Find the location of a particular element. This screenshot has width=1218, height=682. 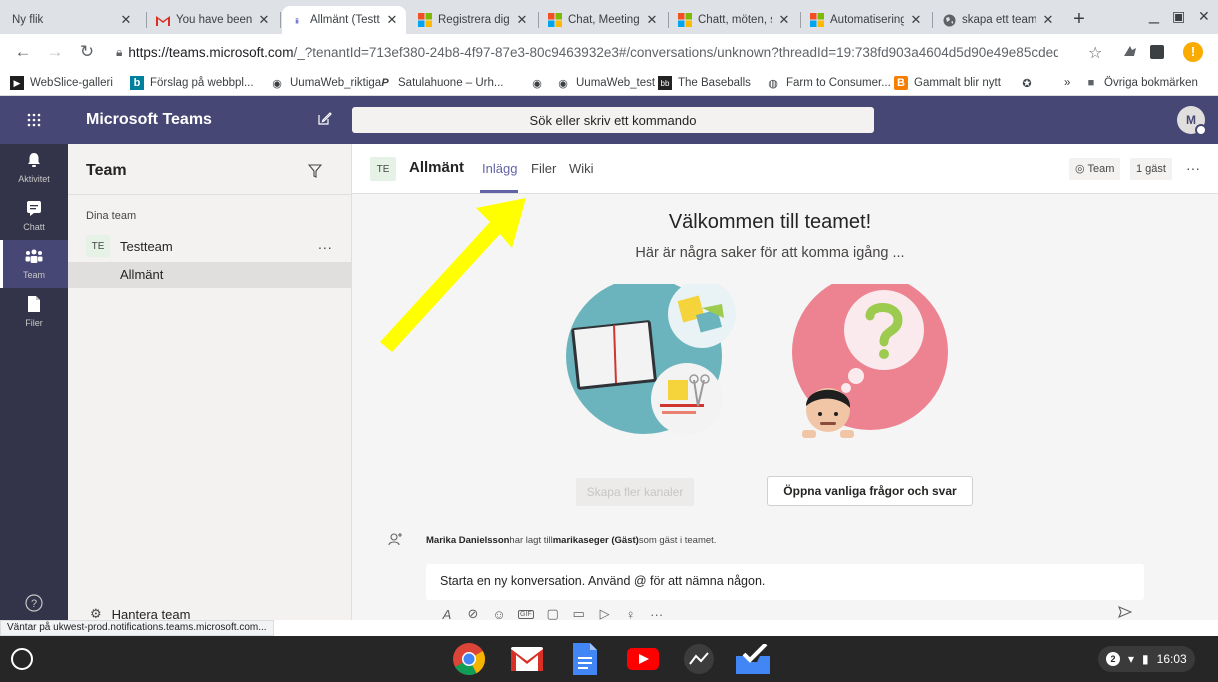

tab-title: skapa ett team is located at coordinates (999, 20).